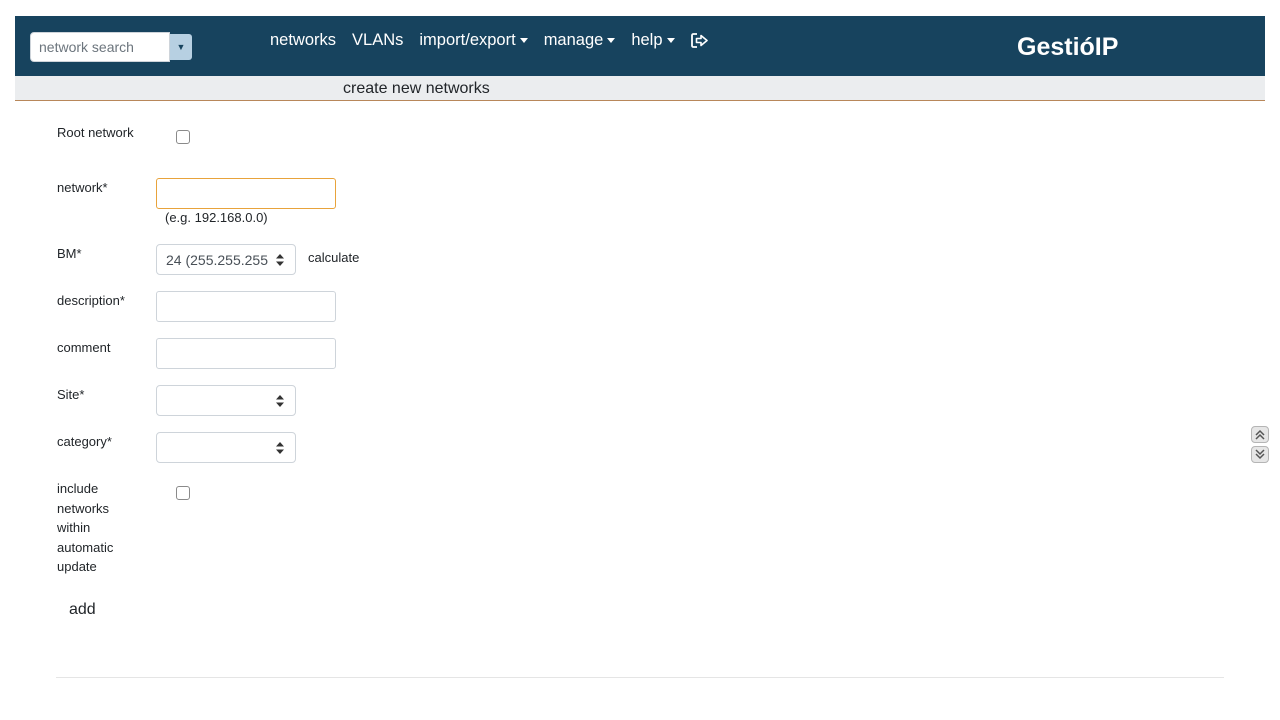  Describe the element at coordinates (69, 253) in the screenshot. I see `bm-label: BM*` at that location.